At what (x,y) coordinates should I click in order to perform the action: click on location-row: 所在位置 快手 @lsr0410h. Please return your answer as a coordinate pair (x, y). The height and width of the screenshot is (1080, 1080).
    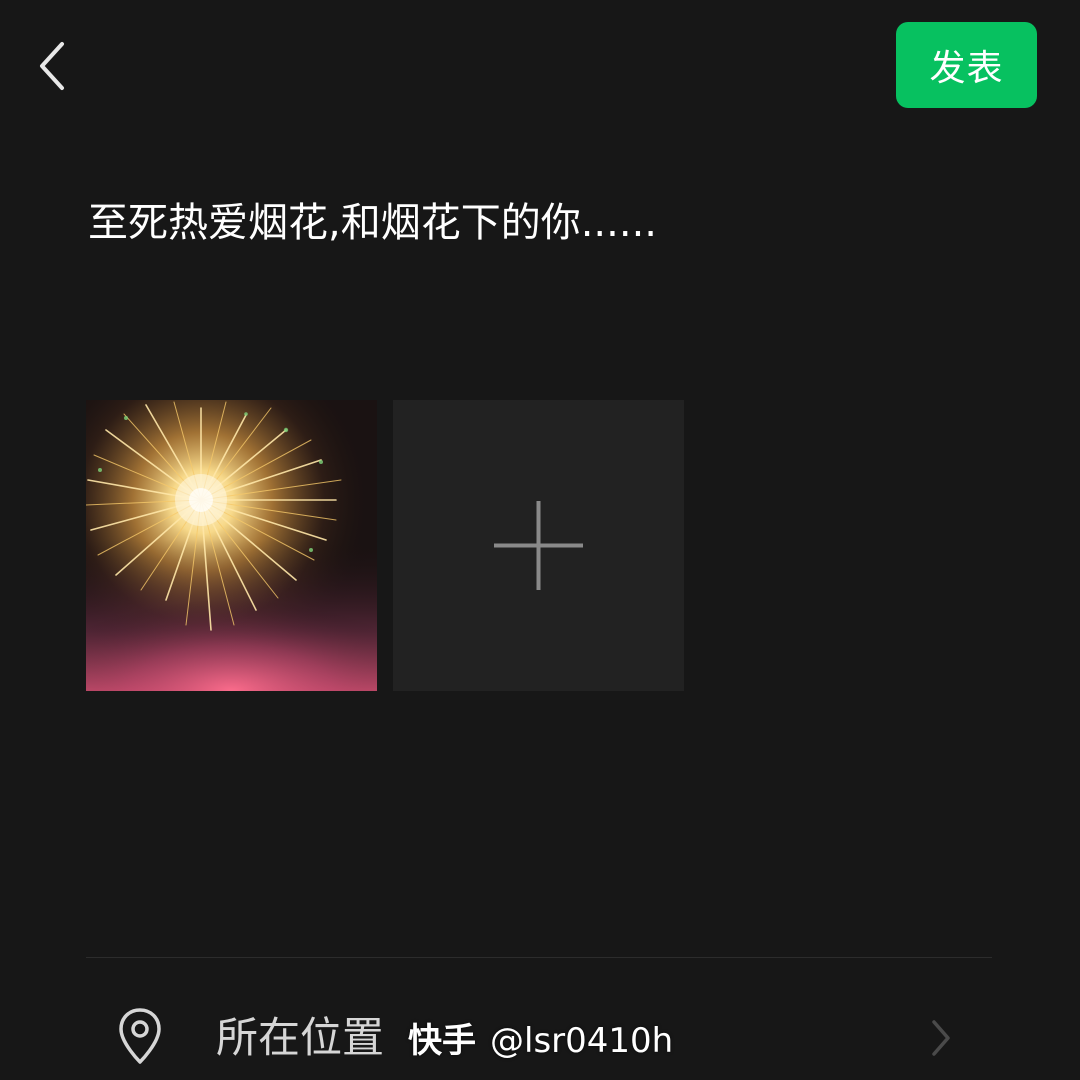
    Looking at the image, I should click on (539, 1019).